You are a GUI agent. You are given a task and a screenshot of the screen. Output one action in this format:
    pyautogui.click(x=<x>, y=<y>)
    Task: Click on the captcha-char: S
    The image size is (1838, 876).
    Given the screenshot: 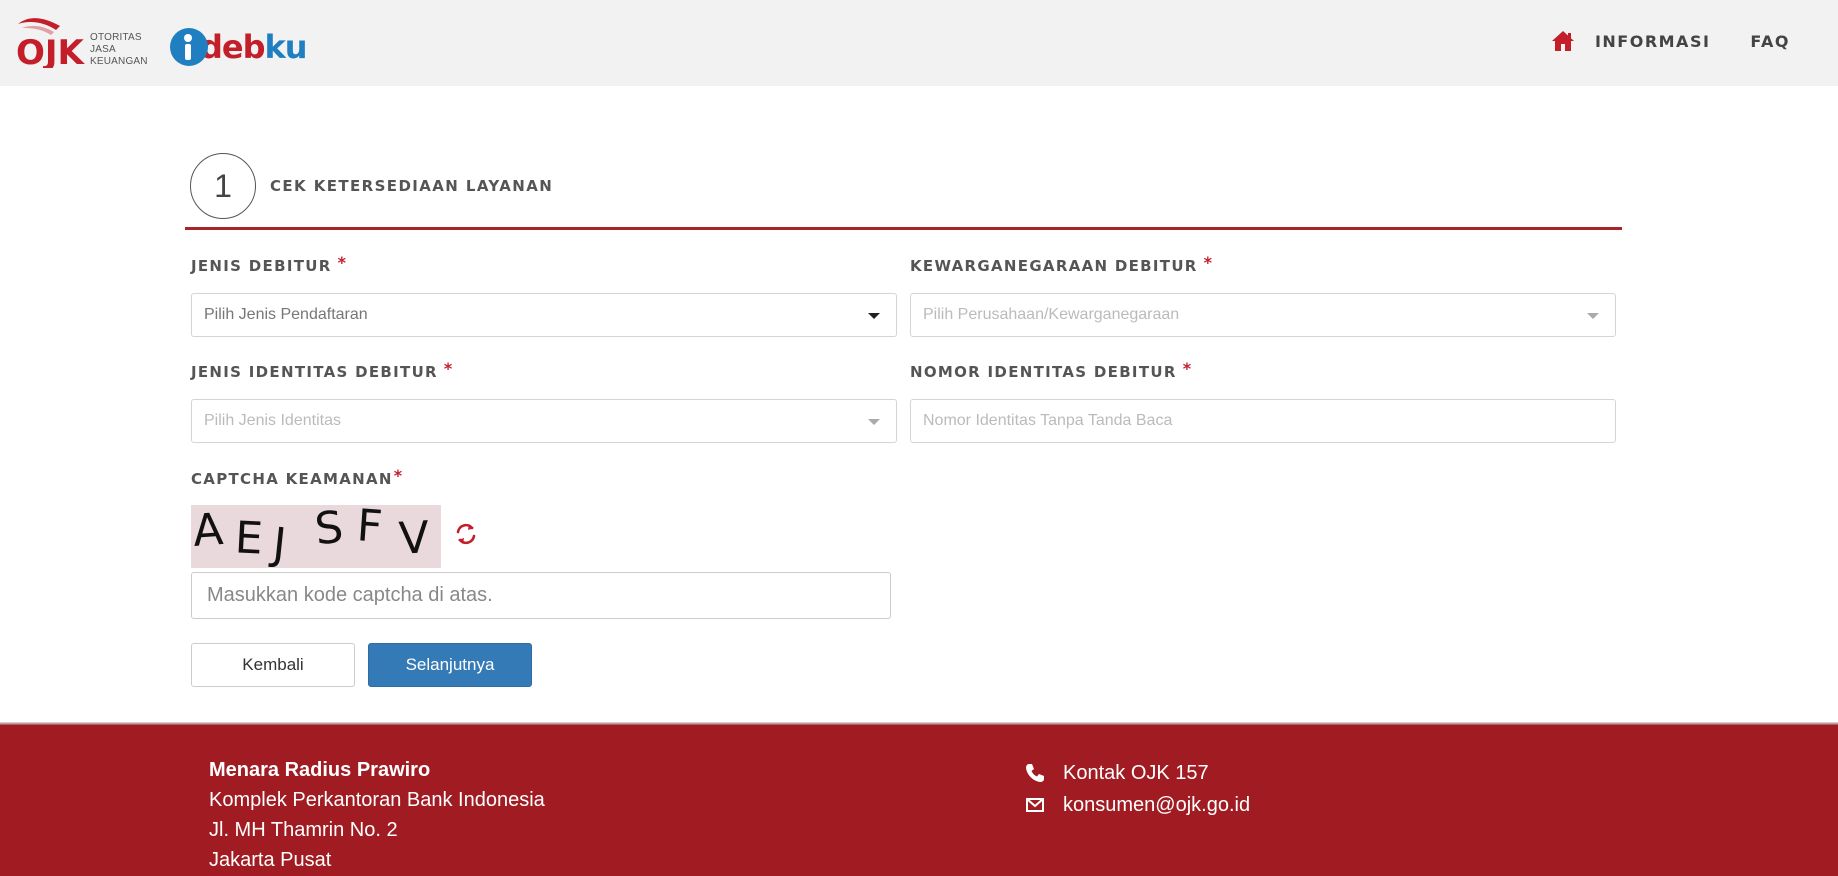 What is the action you would take?
    pyautogui.click(x=329, y=530)
    